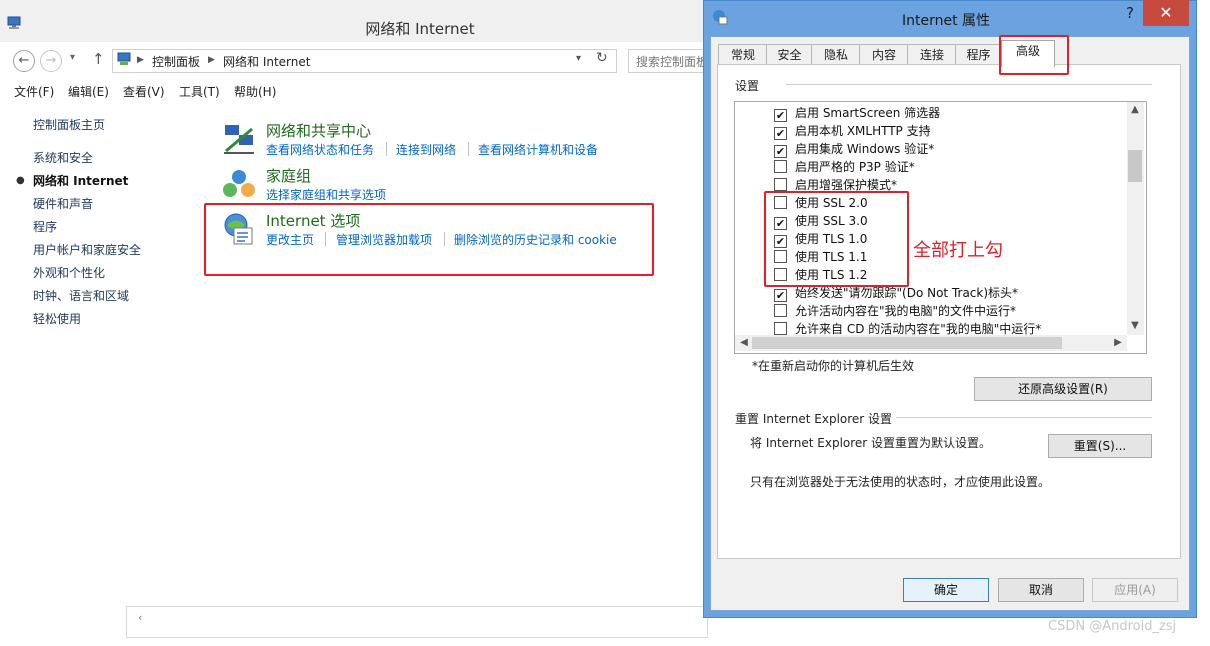 Image resolution: width=1210 pixels, height=646 pixels. What do you see at coordinates (140, 617) in the screenshot?
I see `scroll-left-arrow-icon: ‹` at bounding box center [140, 617].